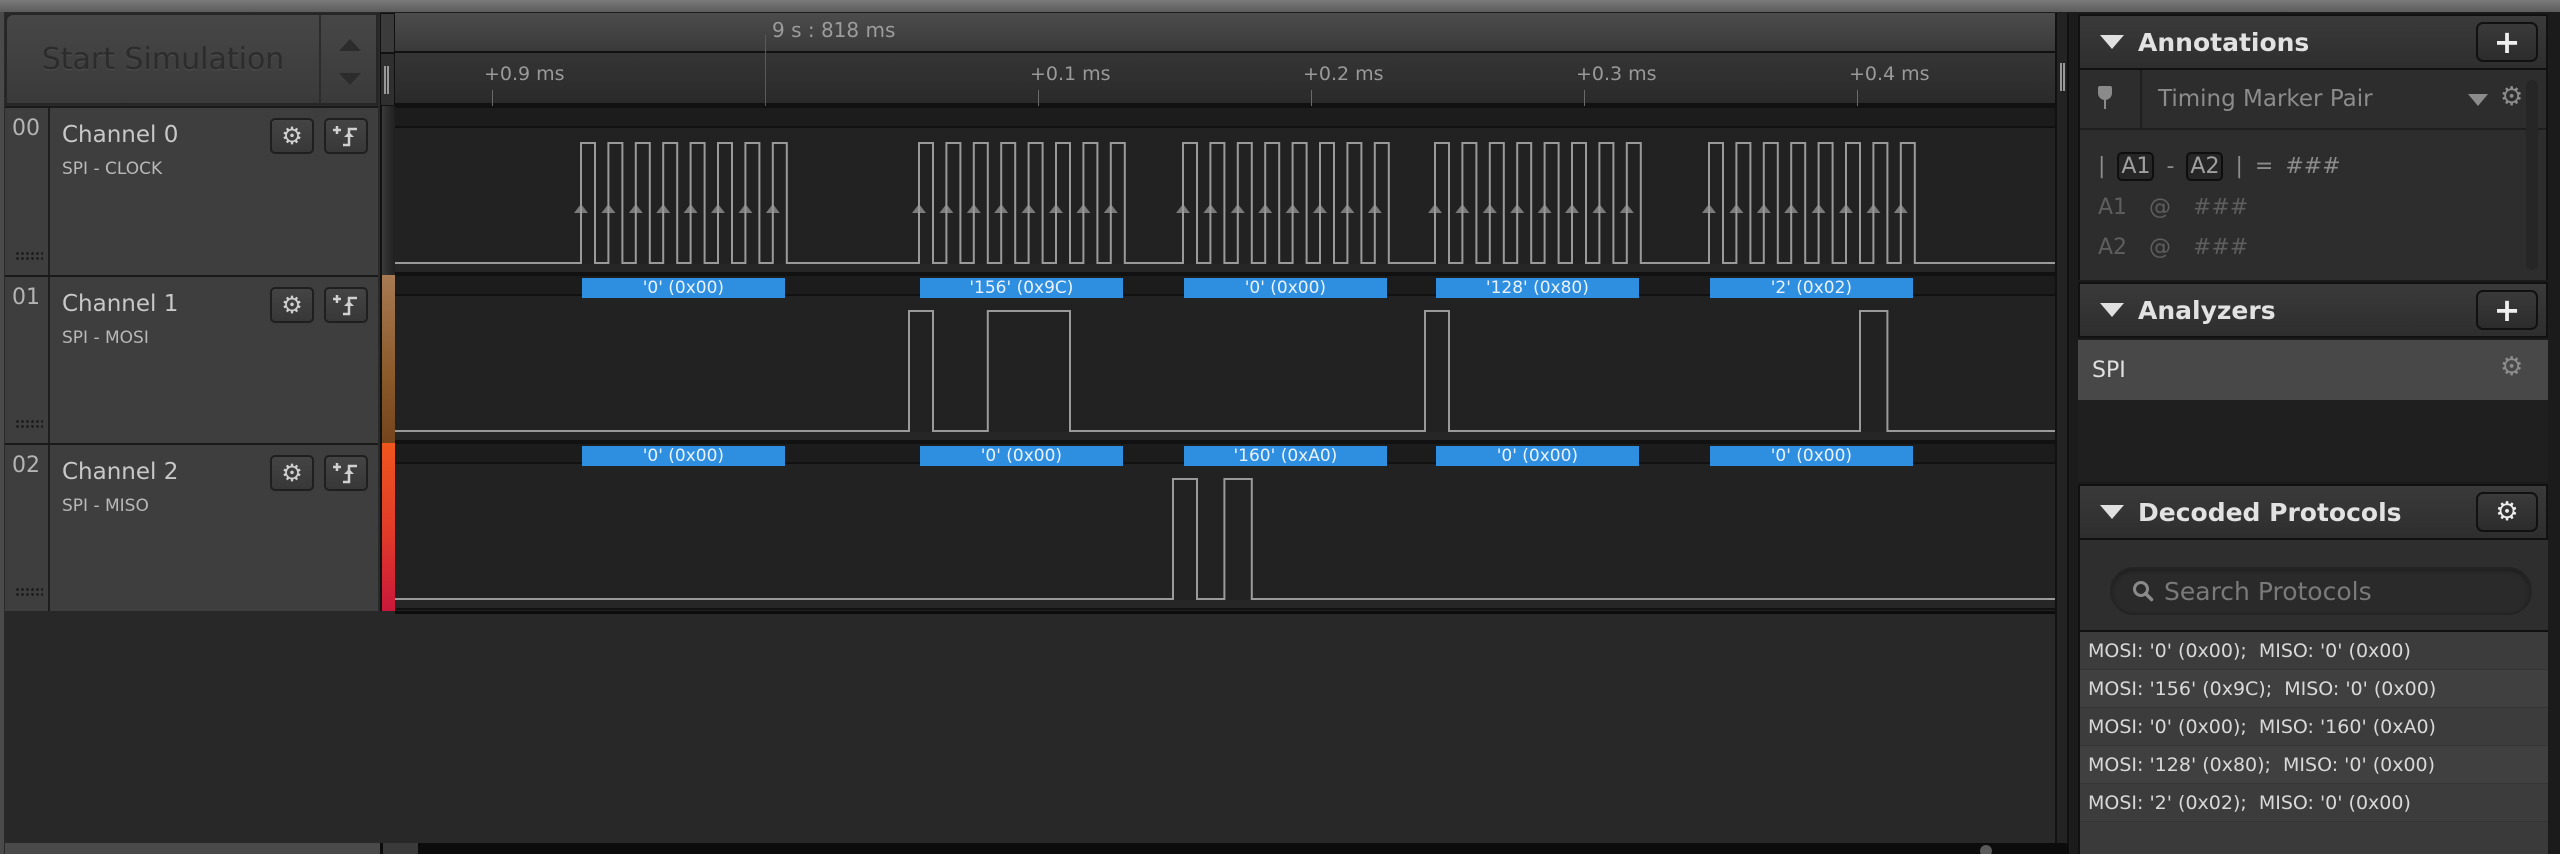 The image size is (2560, 854). Describe the element at coordinates (2313, 370) in the screenshot. I see `analyzer-item-spi: SPI ⚙` at that location.